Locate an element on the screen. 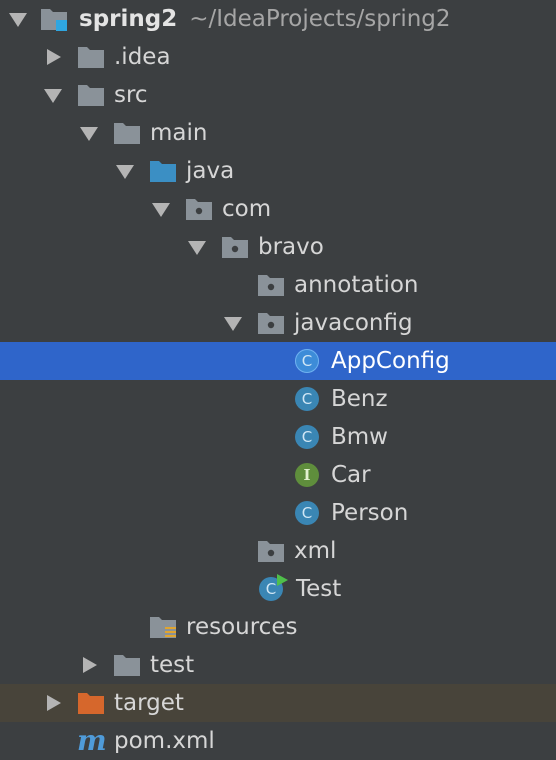 The image size is (556, 760). tree-row-appconfig: C AppConfig is located at coordinates (278, 361).